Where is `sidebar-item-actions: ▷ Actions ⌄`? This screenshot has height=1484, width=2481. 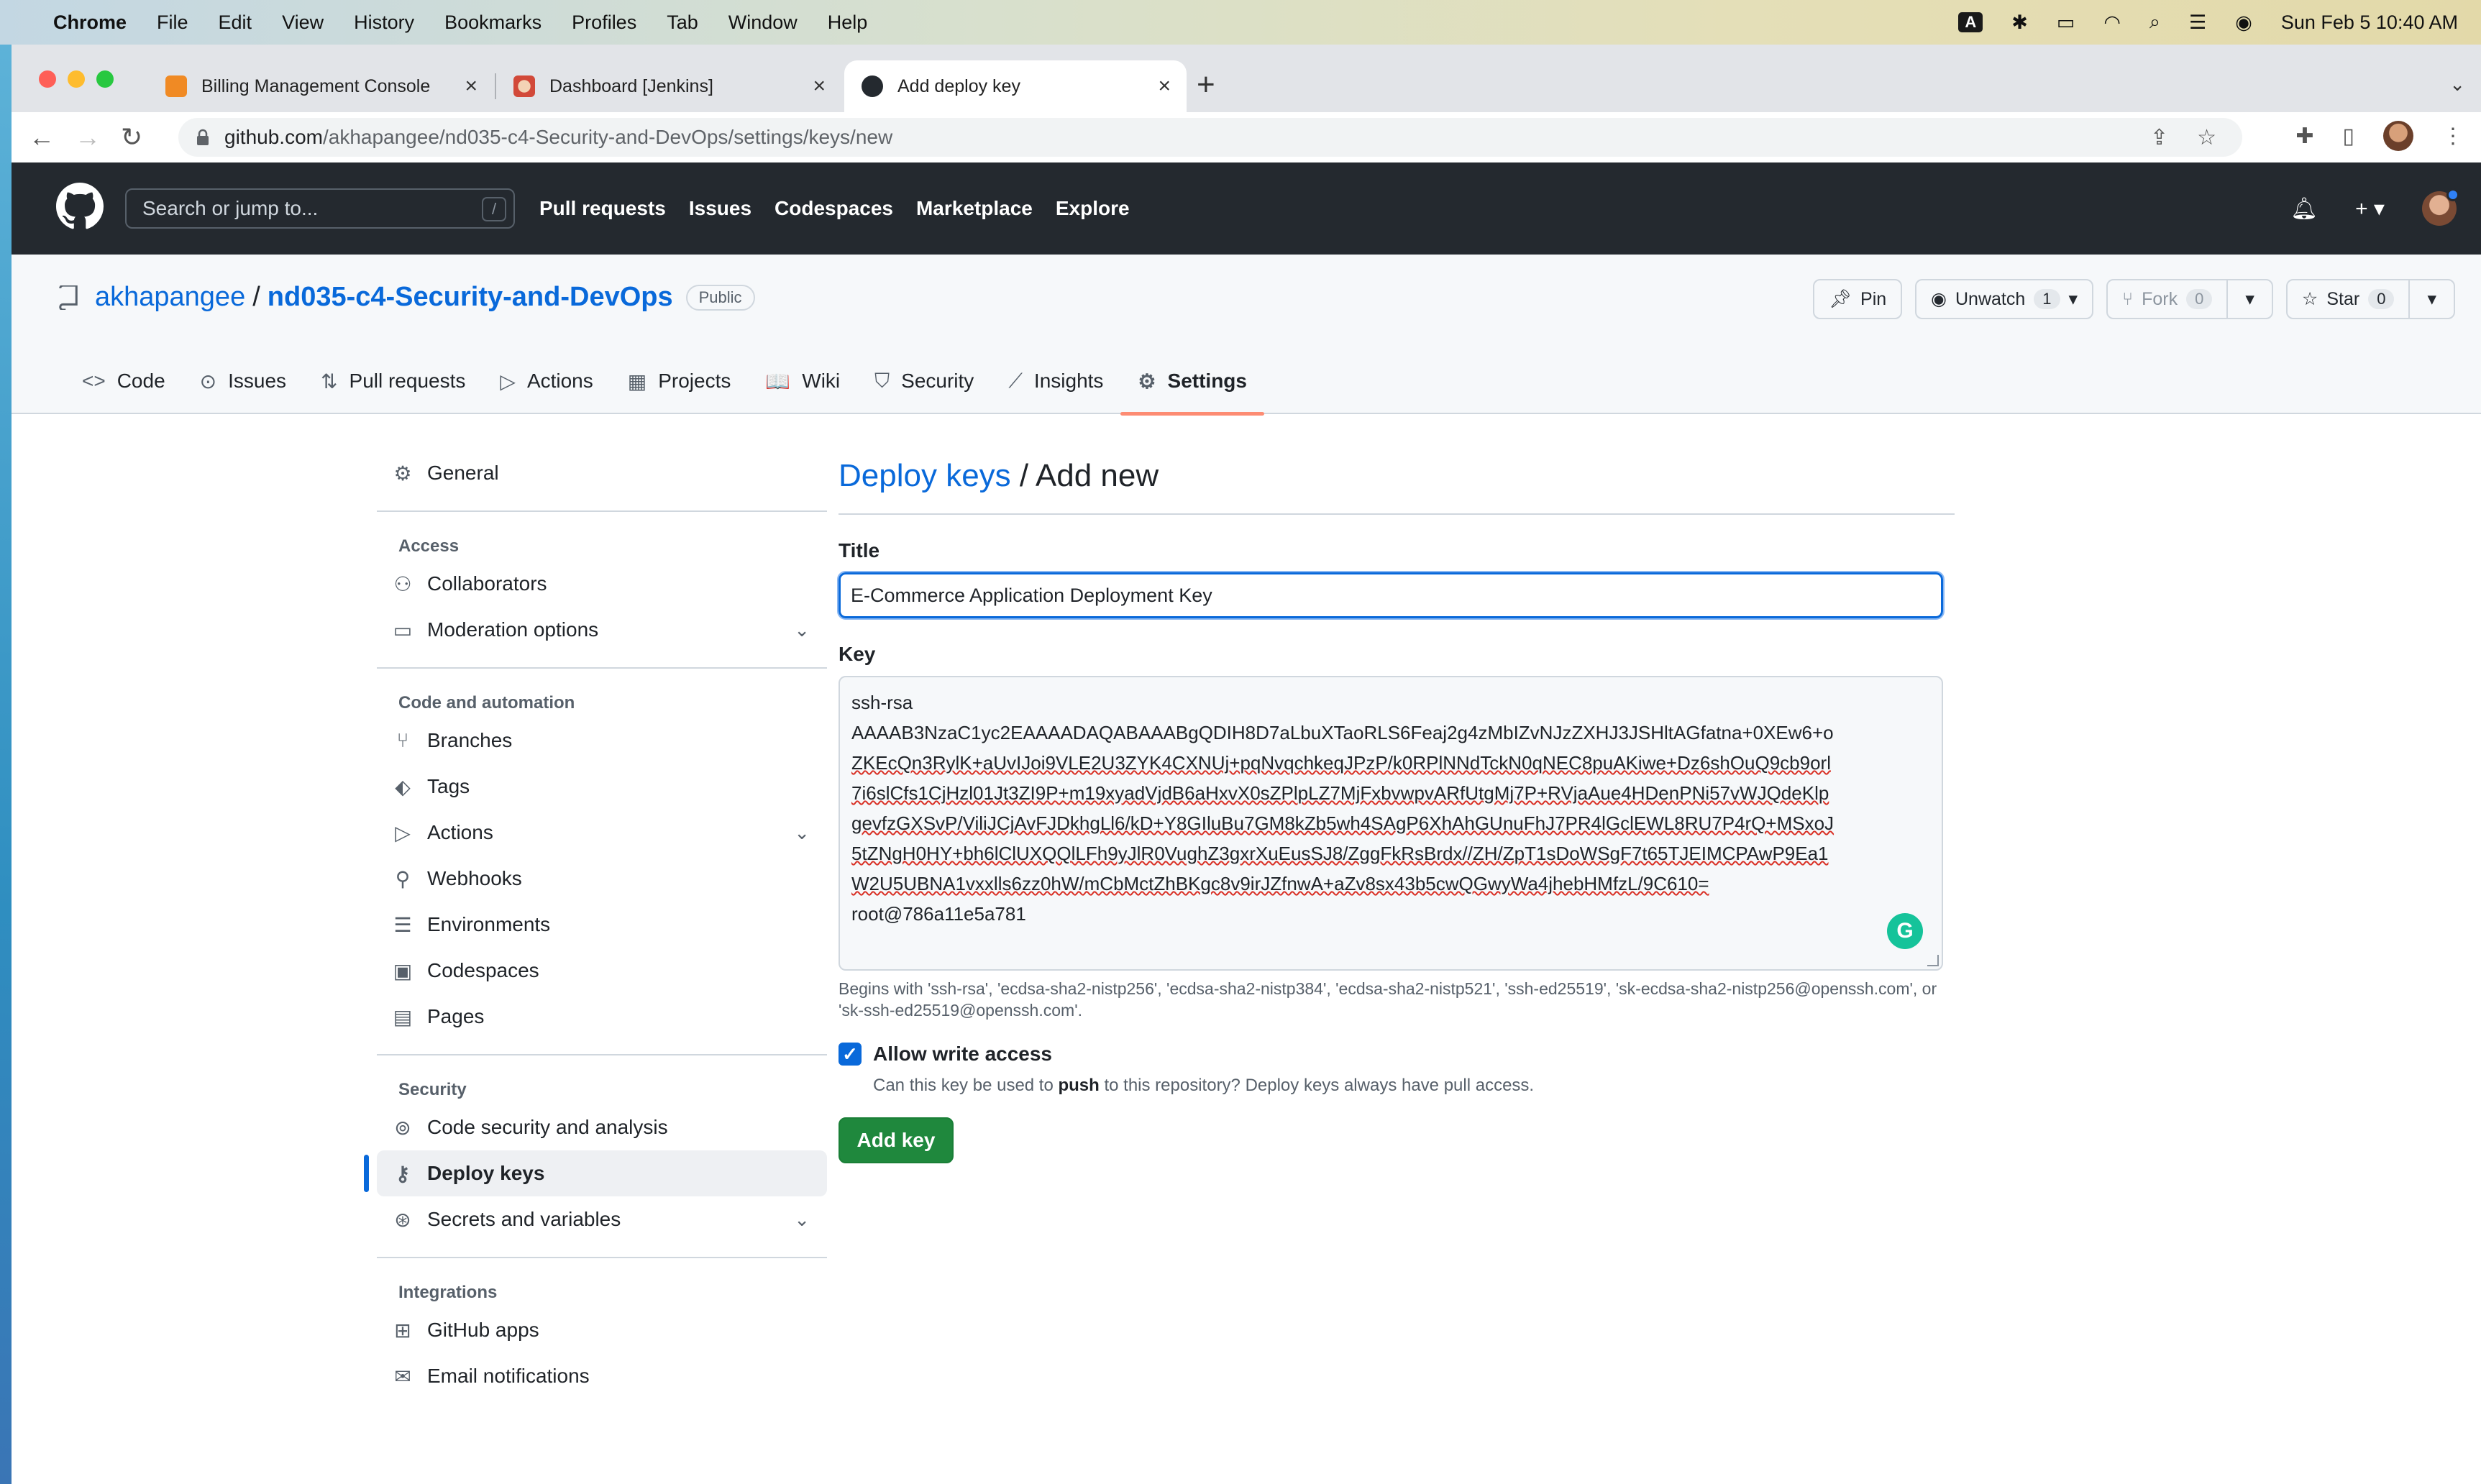 sidebar-item-actions: ▷ Actions ⌄ is located at coordinates (597, 833).